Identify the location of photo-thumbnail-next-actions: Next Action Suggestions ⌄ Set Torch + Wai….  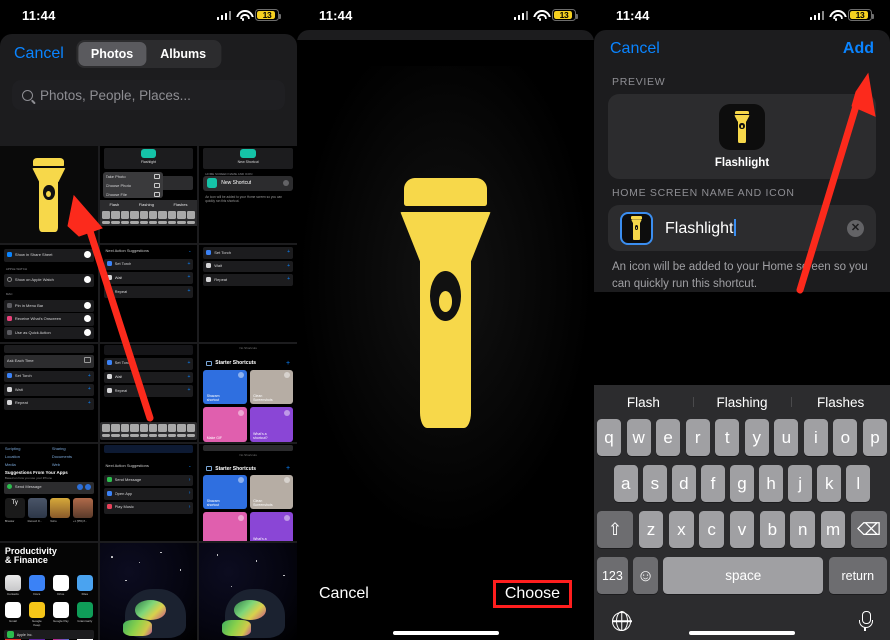
(148, 294).